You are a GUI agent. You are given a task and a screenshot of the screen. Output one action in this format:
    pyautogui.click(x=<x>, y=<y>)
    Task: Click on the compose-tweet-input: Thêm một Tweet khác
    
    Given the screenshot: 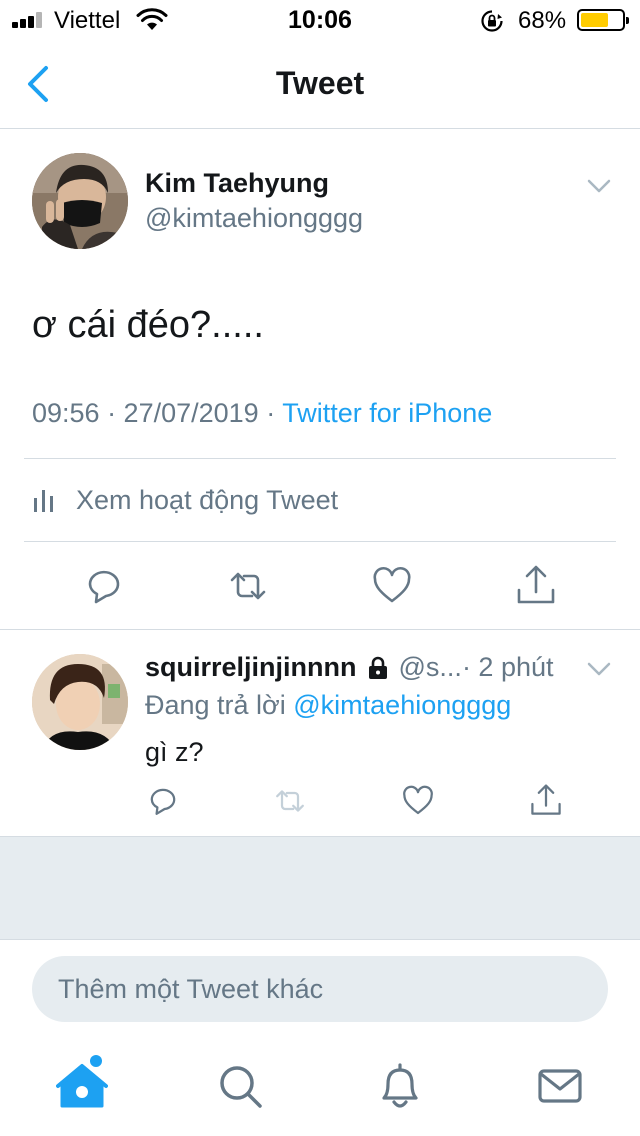 What is the action you would take?
    pyautogui.click(x=320, y=989)
    